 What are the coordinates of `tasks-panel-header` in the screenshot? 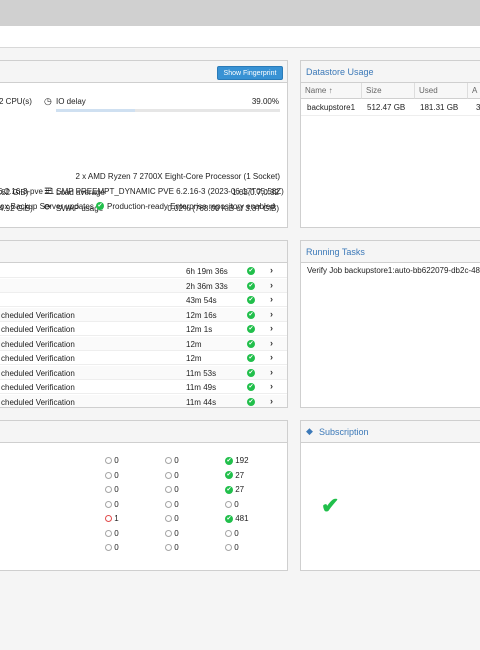 It's located at (143, 252).